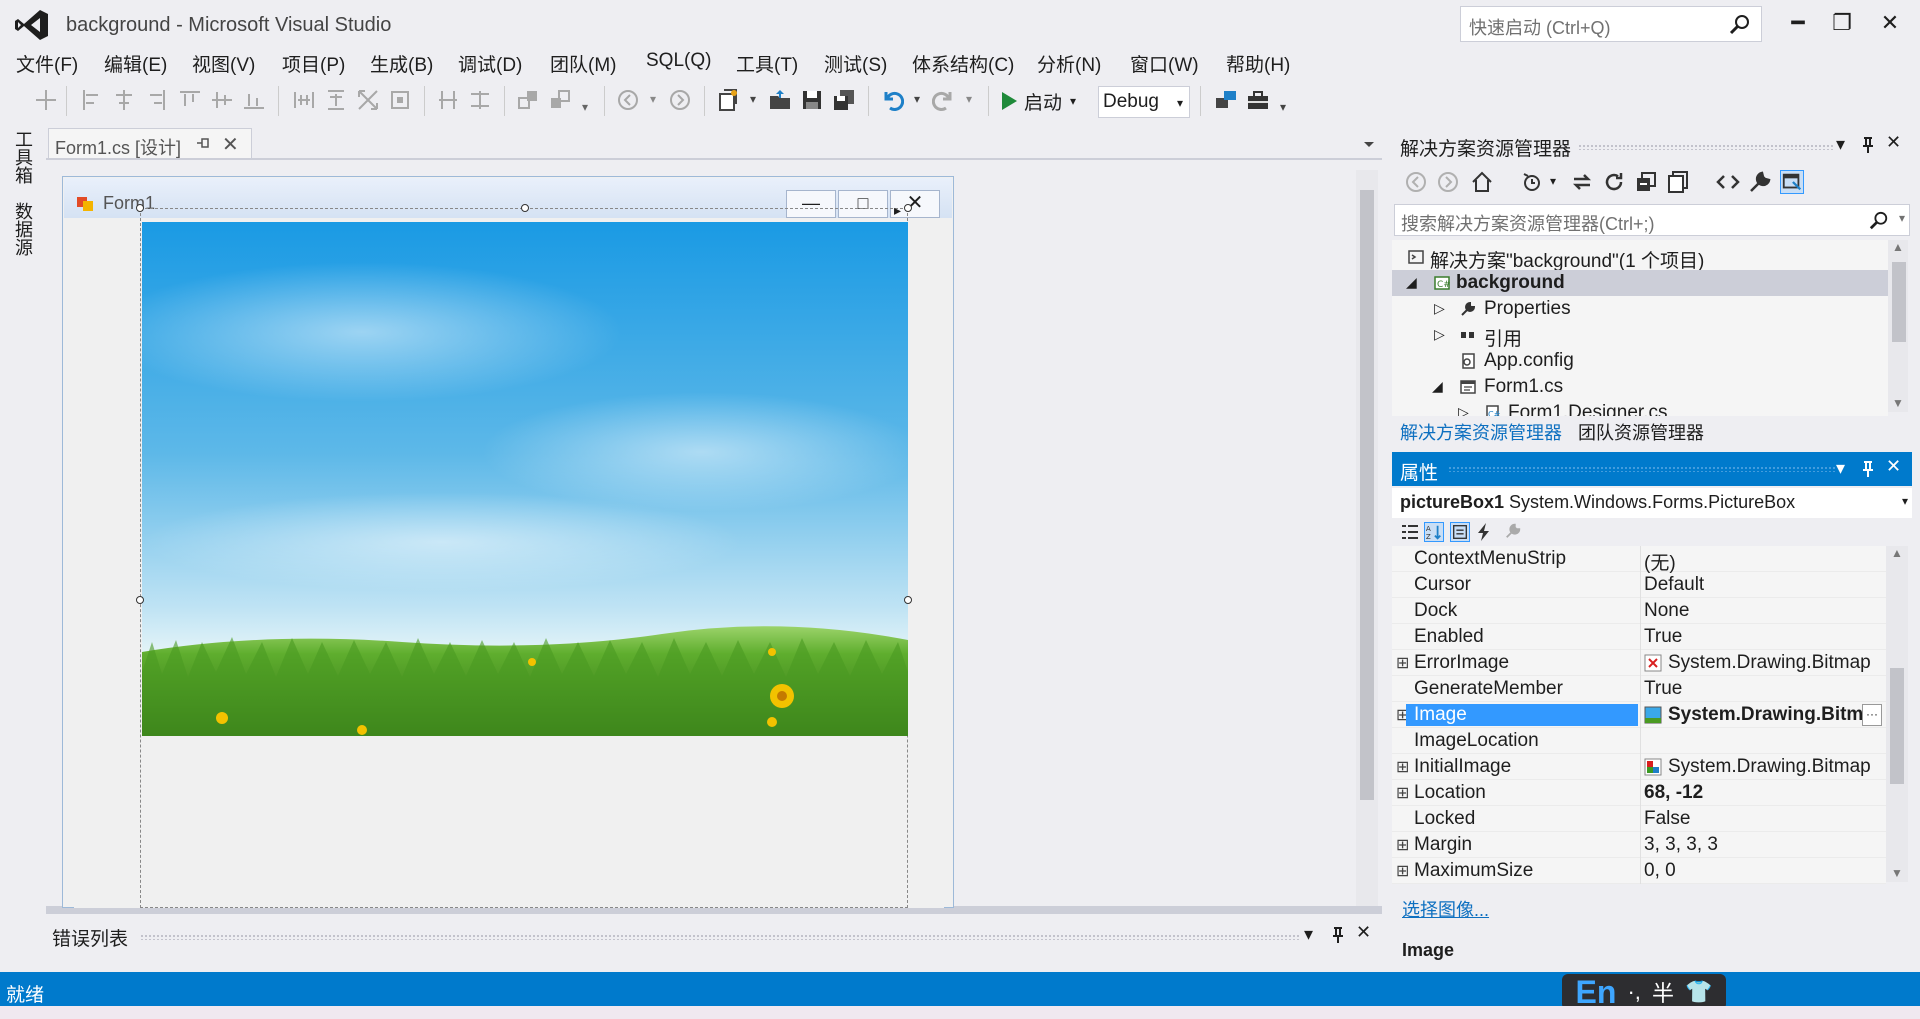 This screenshot has height=1019, width=1920. I want to click on property-value: False, so click(1667, 819).